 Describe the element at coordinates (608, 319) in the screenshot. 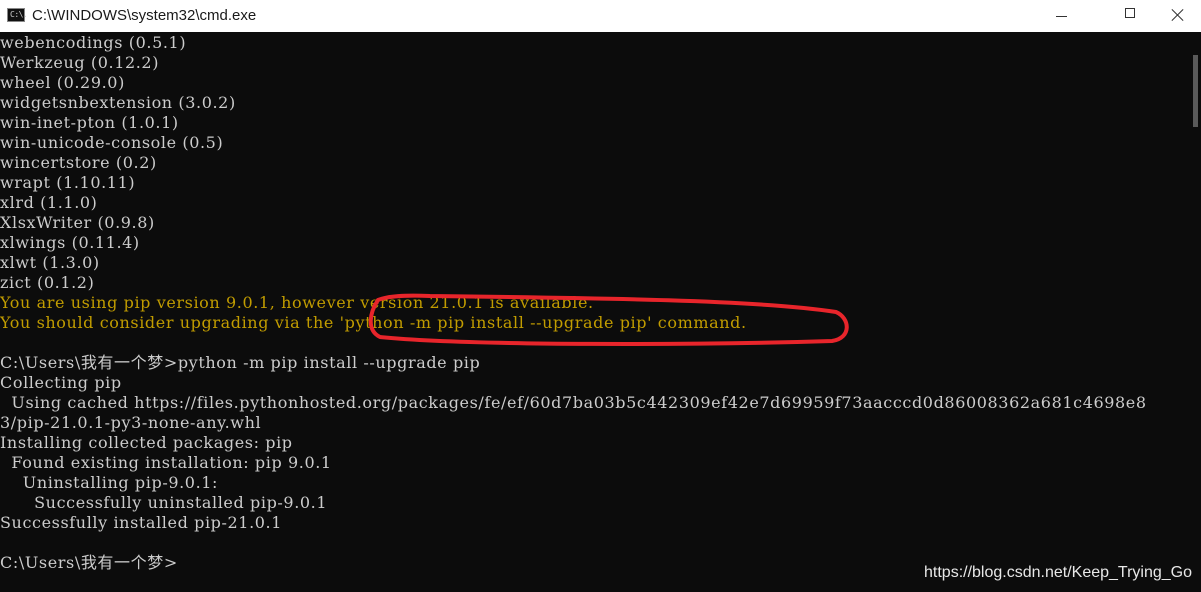

I see `red-highlight-annotation` at that location.